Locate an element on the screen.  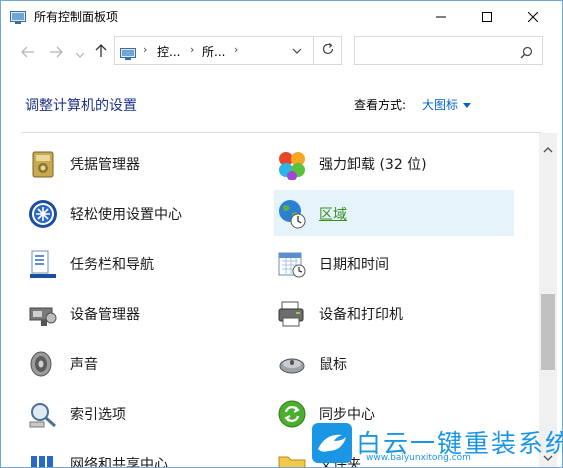
view-by-dropdown: 大图标 is located at coordinates (447, 104).